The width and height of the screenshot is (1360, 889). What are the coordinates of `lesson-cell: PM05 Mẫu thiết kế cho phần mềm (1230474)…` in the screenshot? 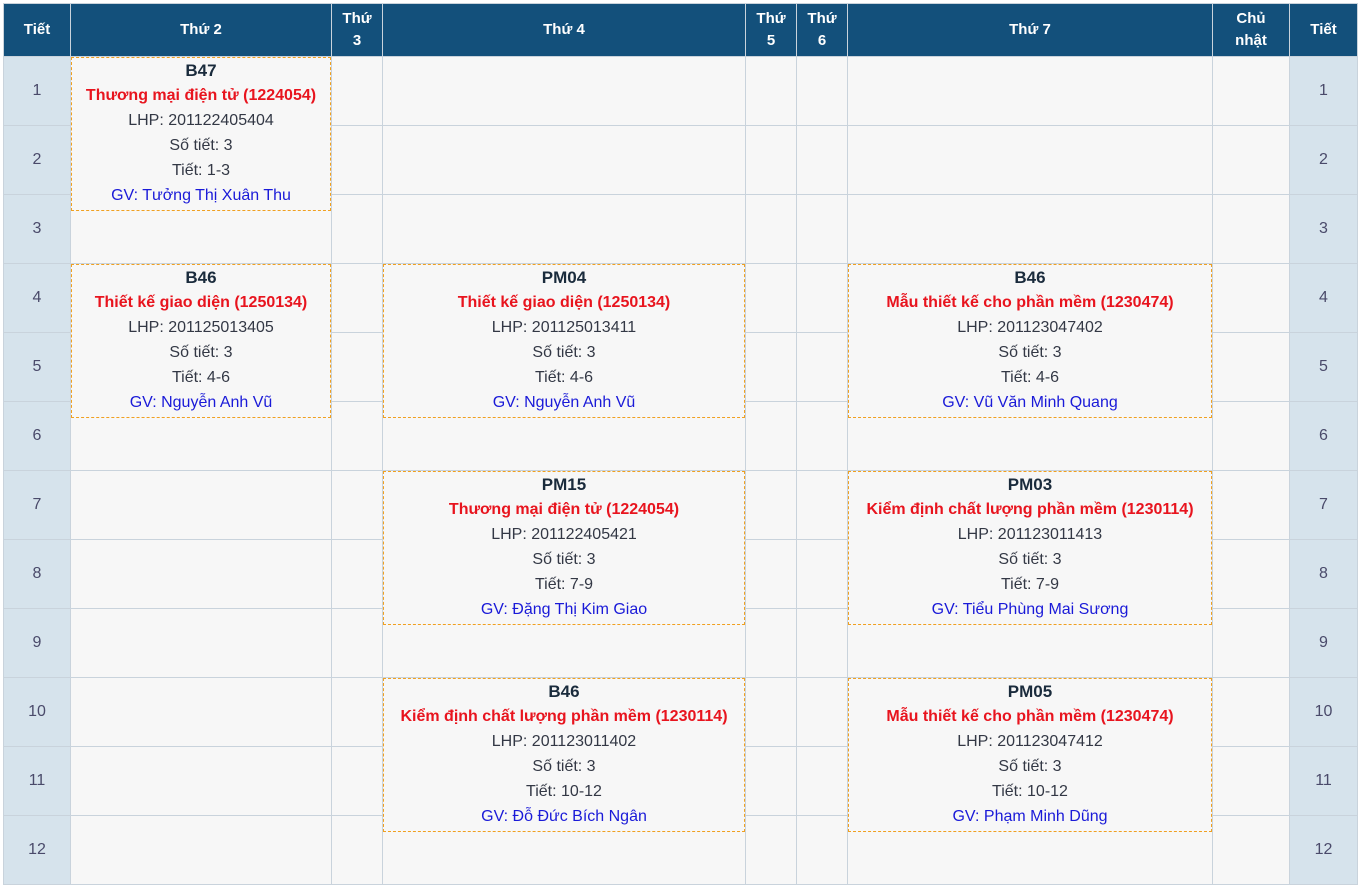 It's located at (1030, 781).